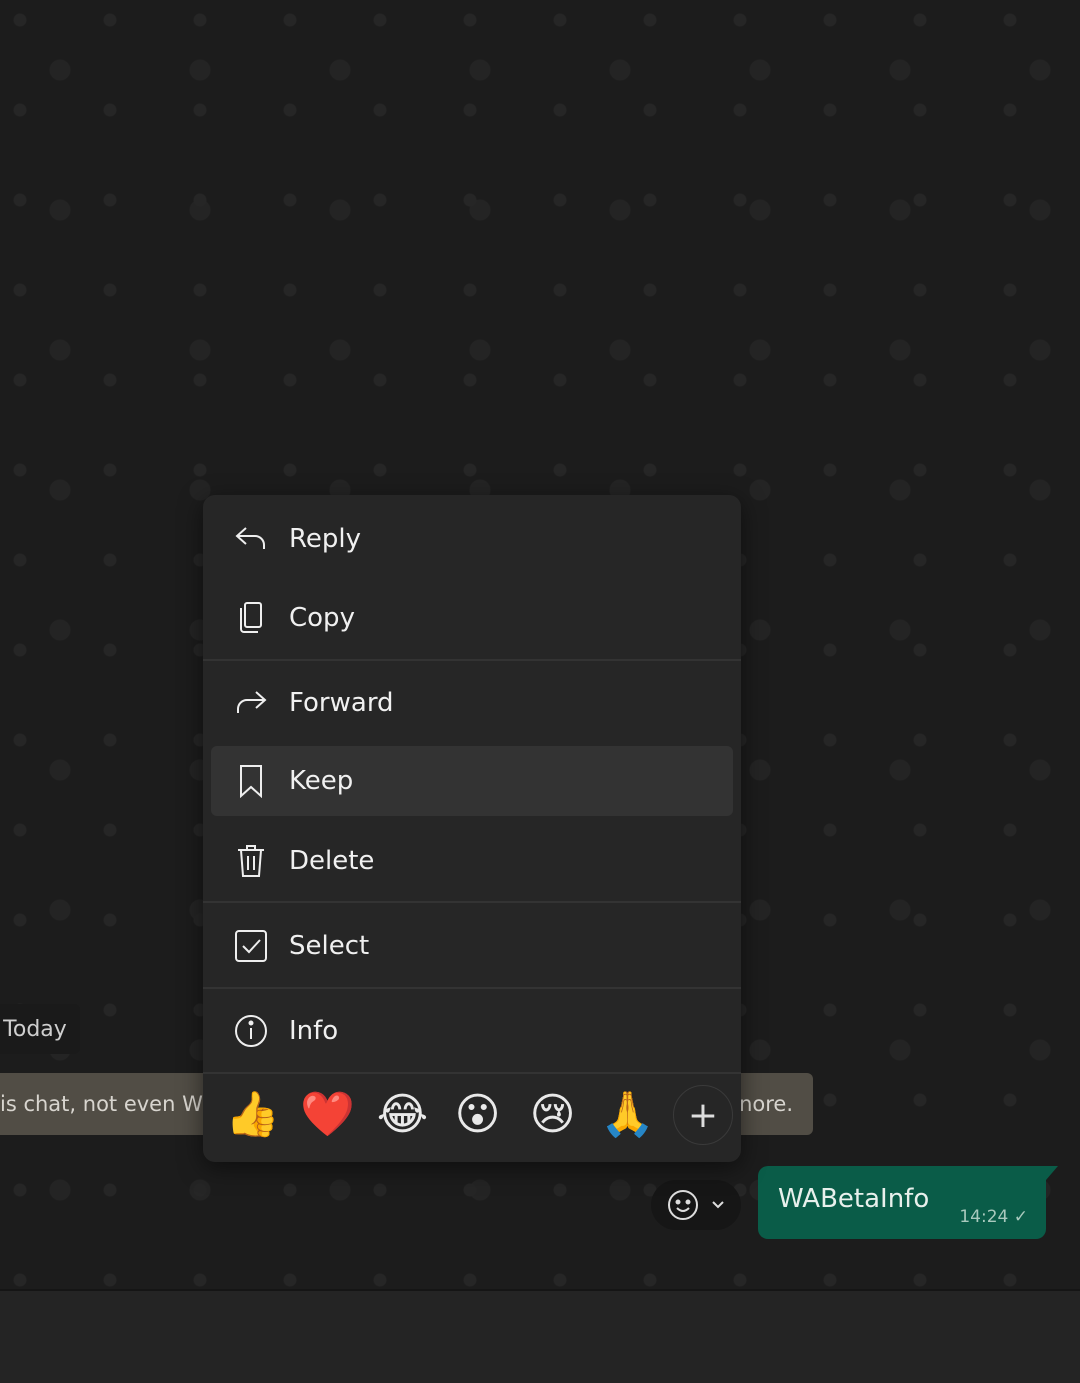  Describe the element at coordinates (327, 1115) in the screenshot. I see `reaction-heart: ❤️` at that location.